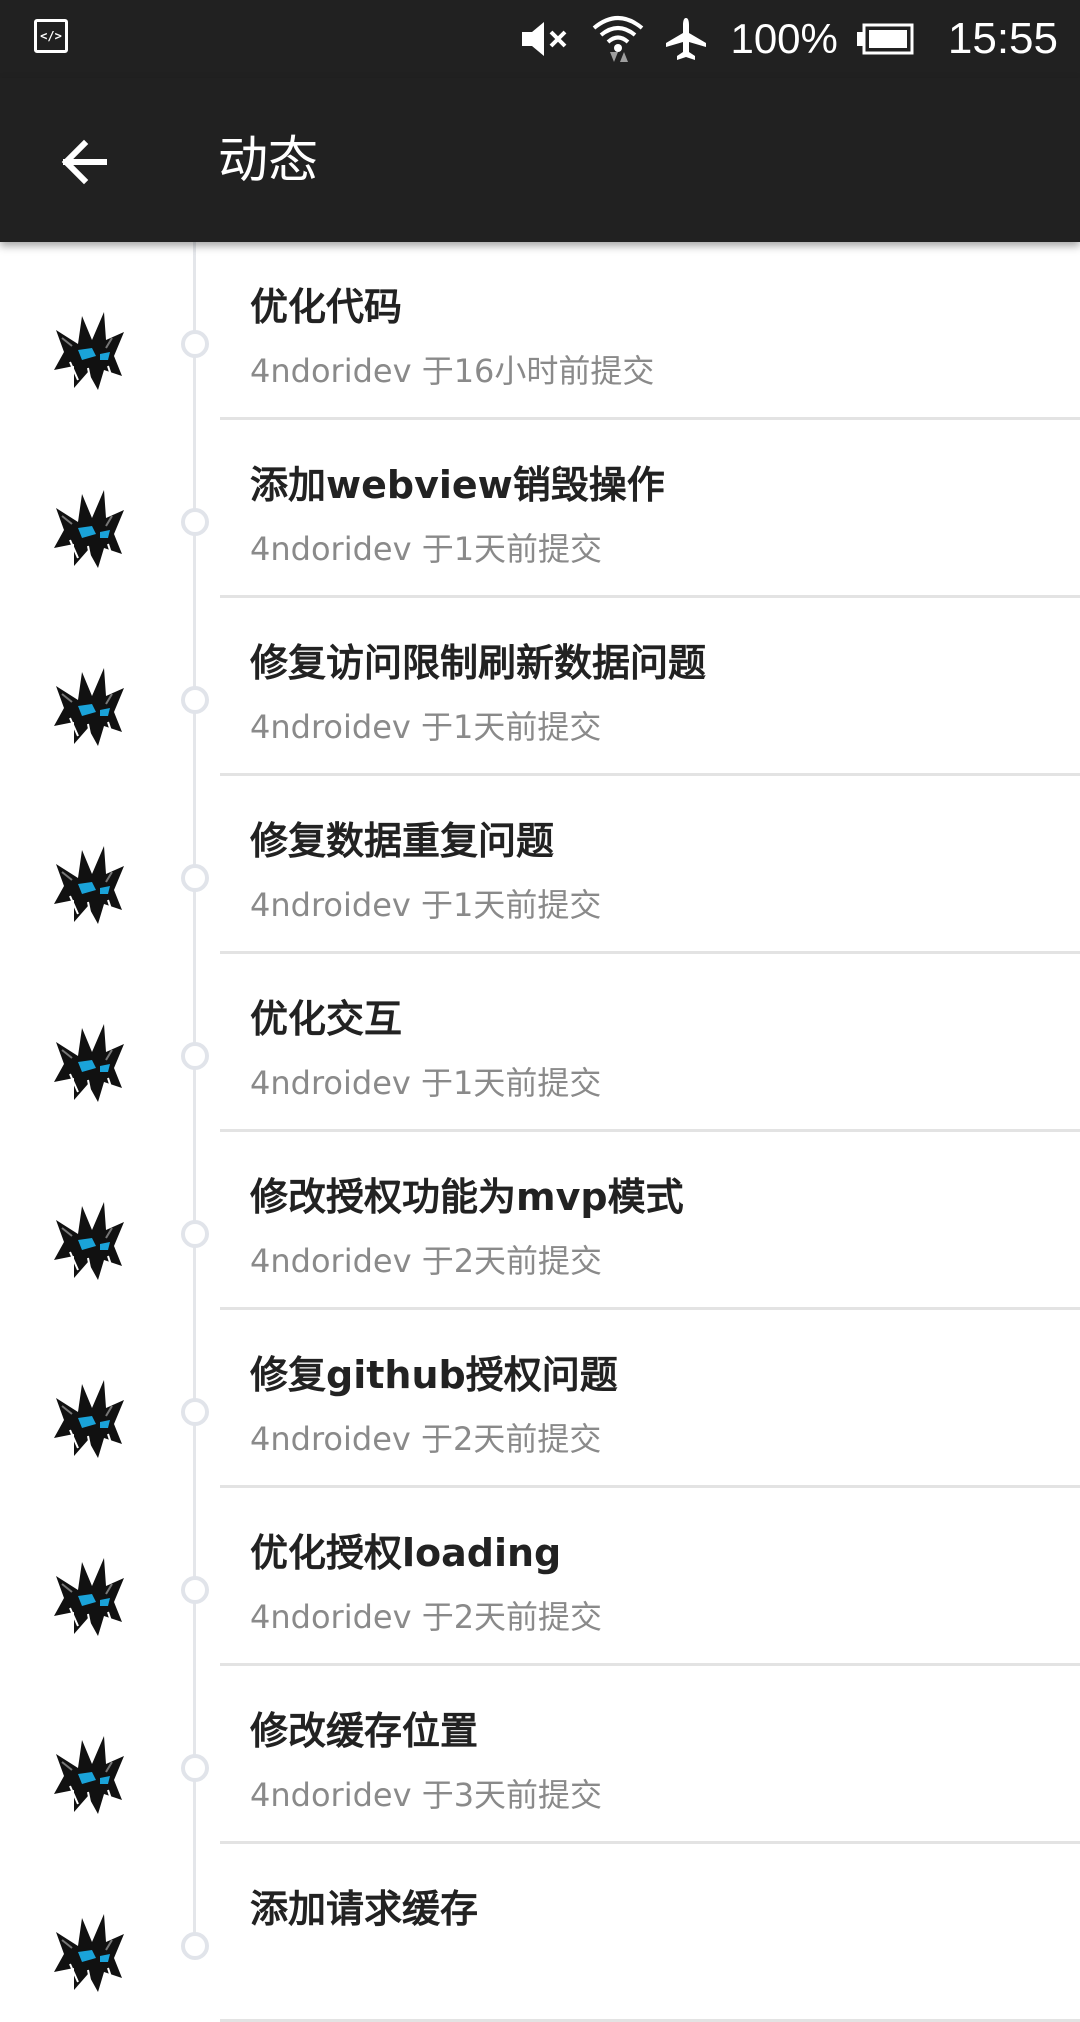  Describe the element at coordinates (544, 39) in the screenshot. I see `volume-muted-icon` at that location.